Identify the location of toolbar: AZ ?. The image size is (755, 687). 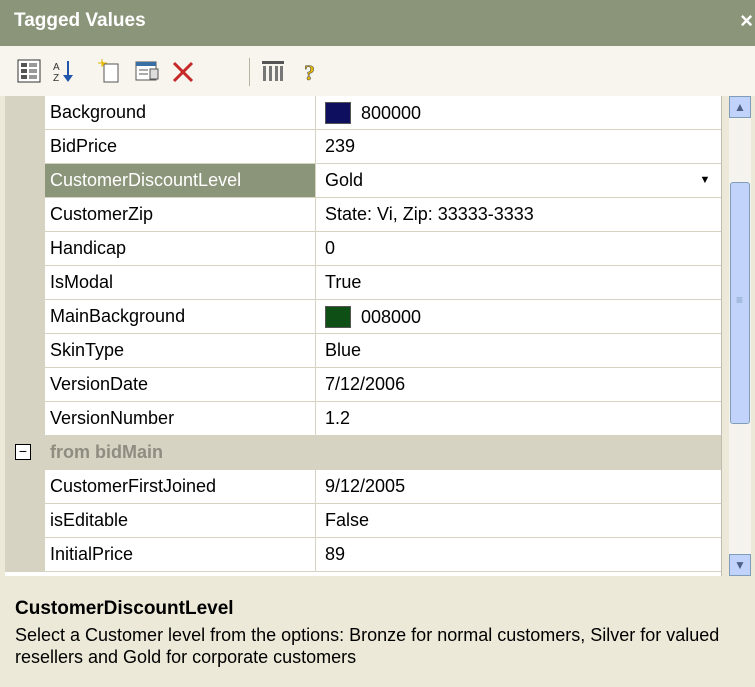
(377, 71).